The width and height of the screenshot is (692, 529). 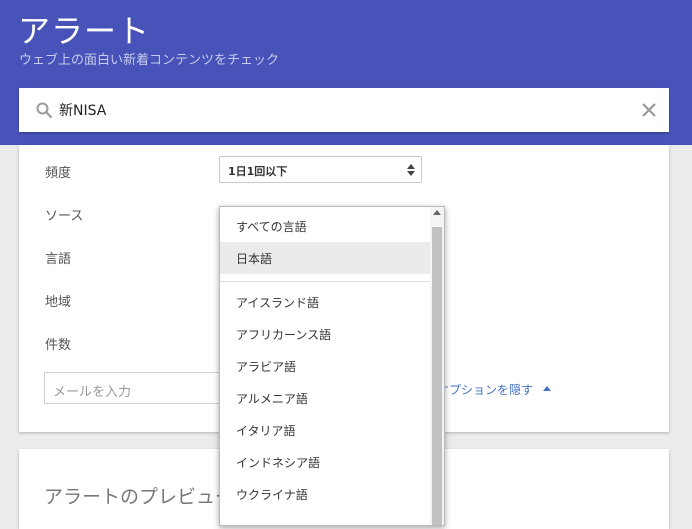 I want to click on hide-options-link: オプションを隠す, so click(x=485, y=389).